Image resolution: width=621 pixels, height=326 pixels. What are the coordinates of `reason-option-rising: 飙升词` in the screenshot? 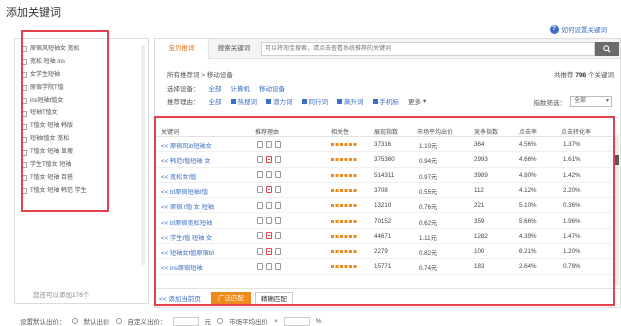 It's located at (350, 101).